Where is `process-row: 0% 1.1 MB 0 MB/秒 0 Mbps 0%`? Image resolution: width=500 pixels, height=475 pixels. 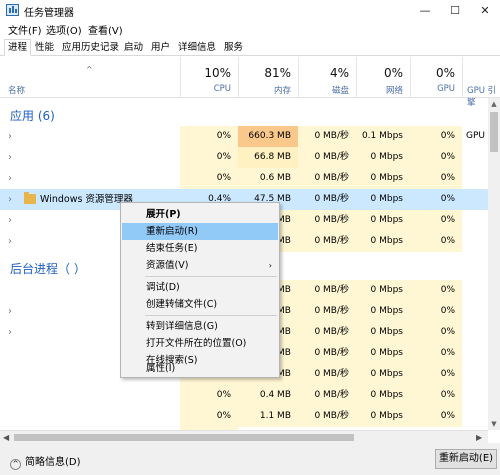
process-row: 0% 1.1 MB 0 MB/秒 0 Mbps 0% is located at coordinates (244, 416).